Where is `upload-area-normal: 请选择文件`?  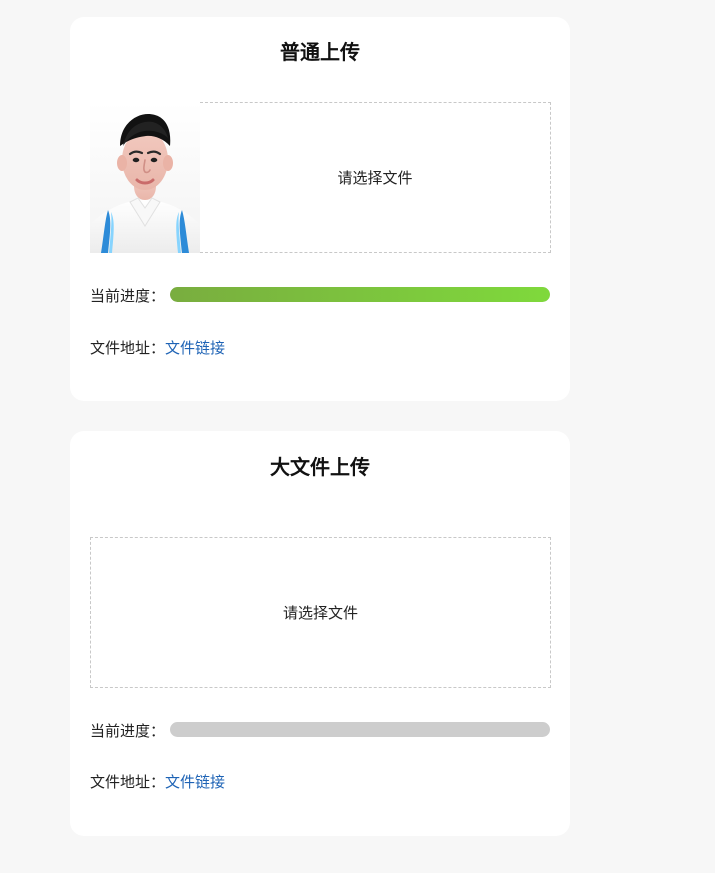 upload-area-normal: 请选择文件 is located at coordinates (320, 177).